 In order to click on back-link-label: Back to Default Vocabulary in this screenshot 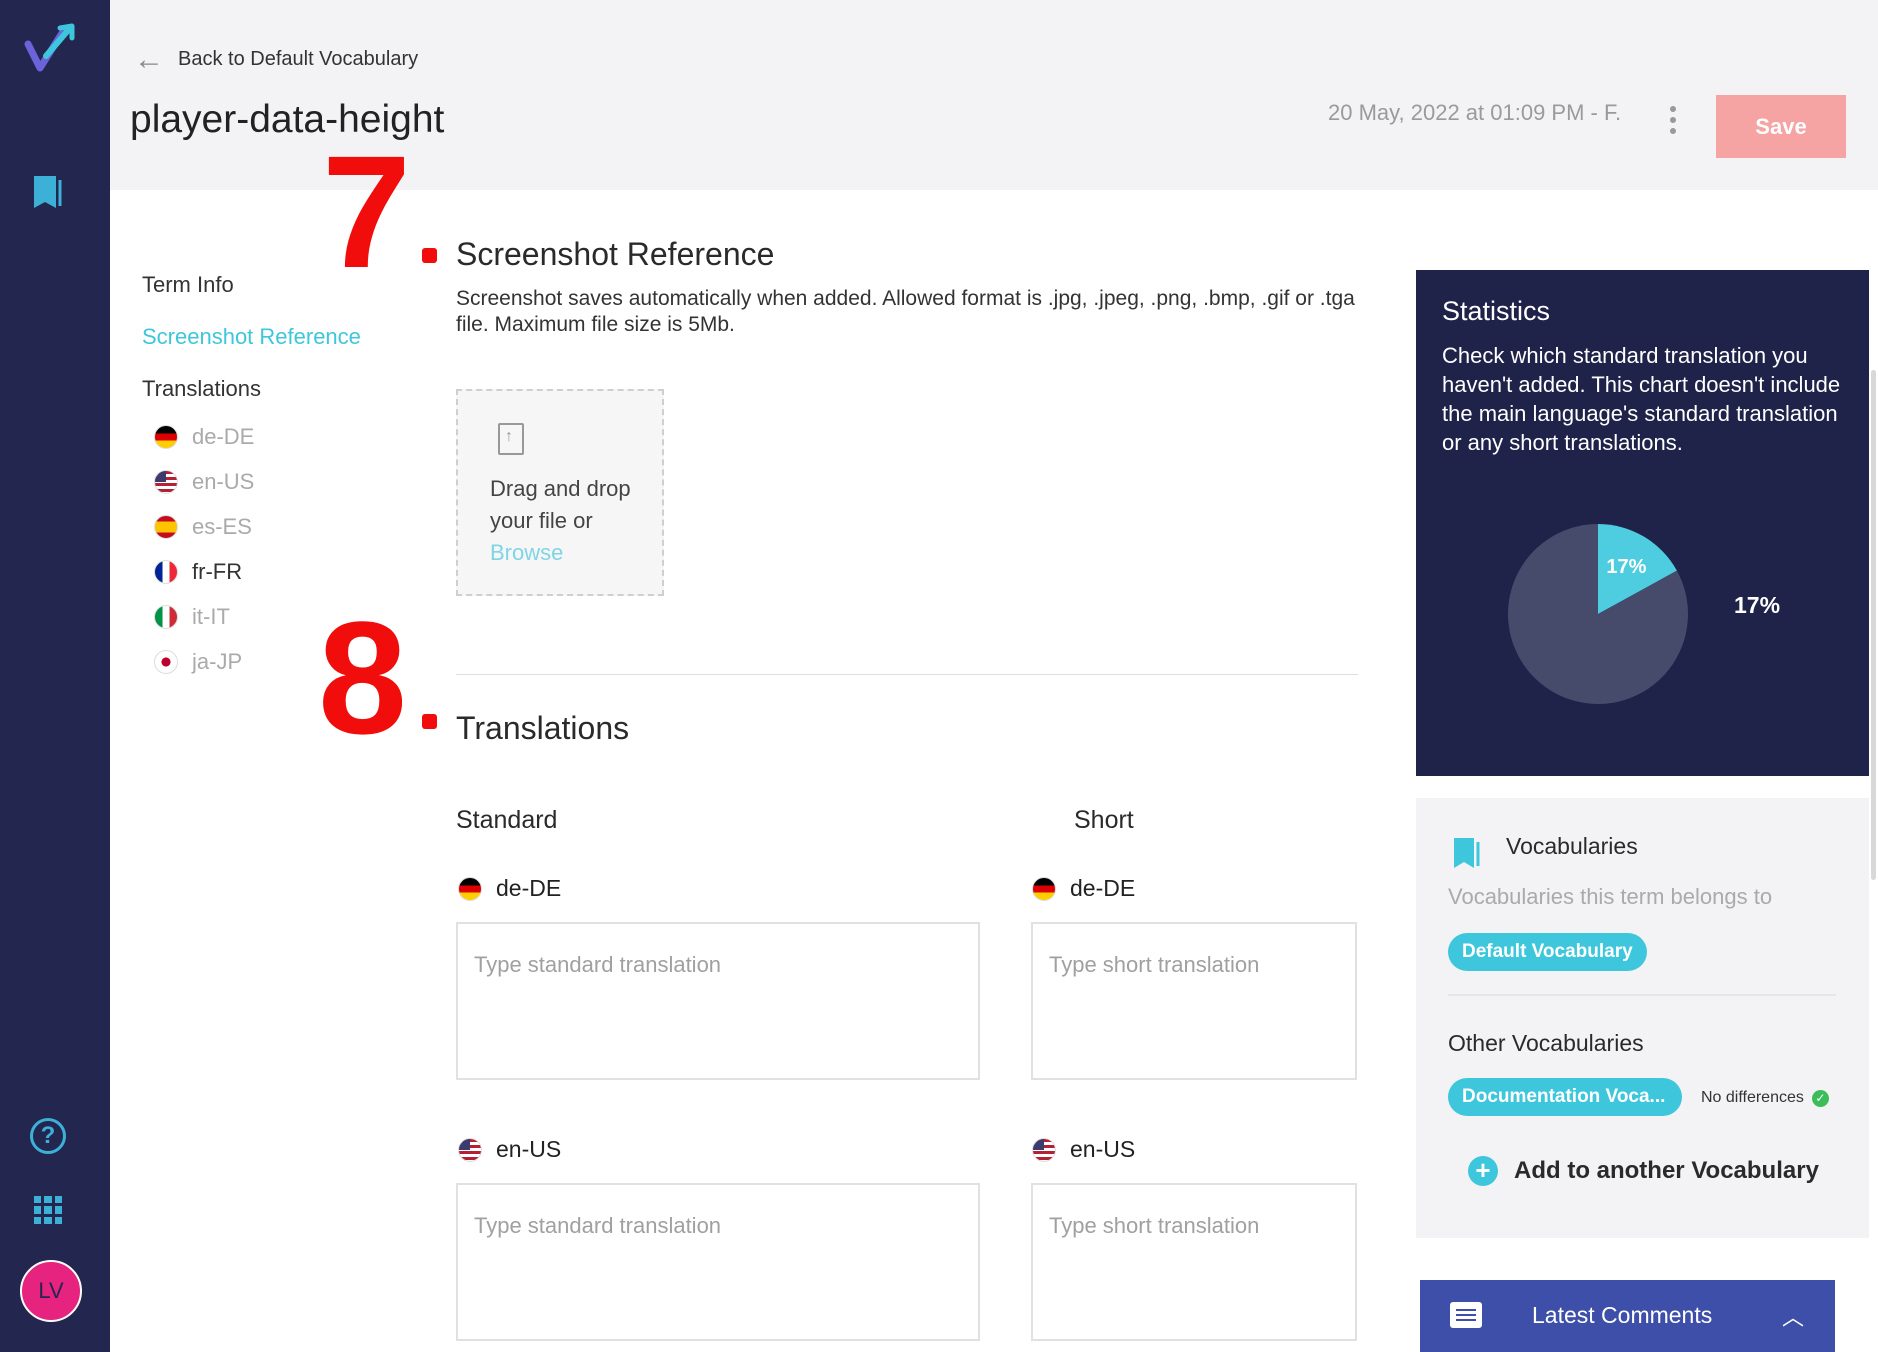, I will do `click(298, 59)`.